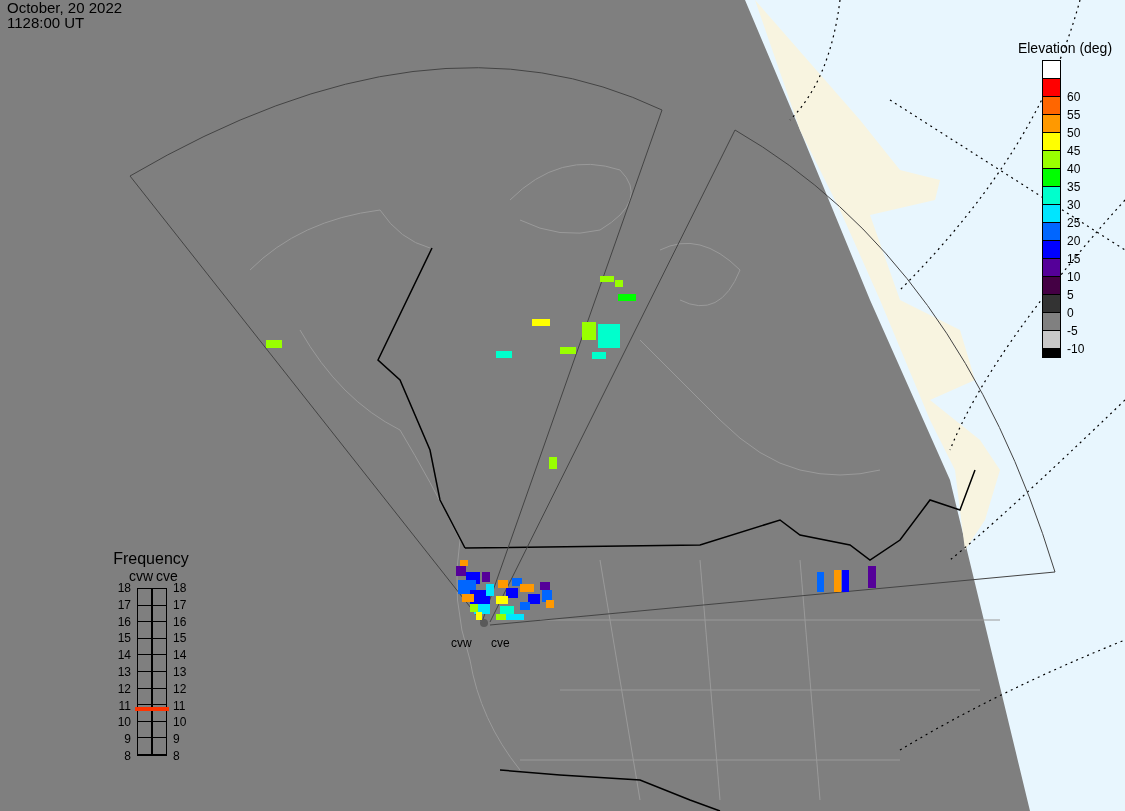 The width and height of the screenshot is (1125, 811). I want to click on scale-label: 20, so click(1074, 241).